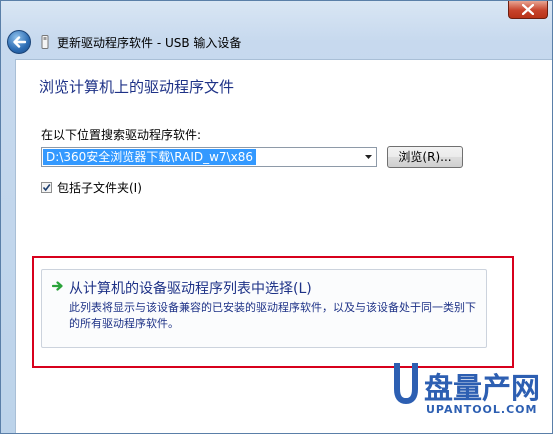 This screenshot has width=553, height=434. I want to click on close-icon, so click(528, 9).